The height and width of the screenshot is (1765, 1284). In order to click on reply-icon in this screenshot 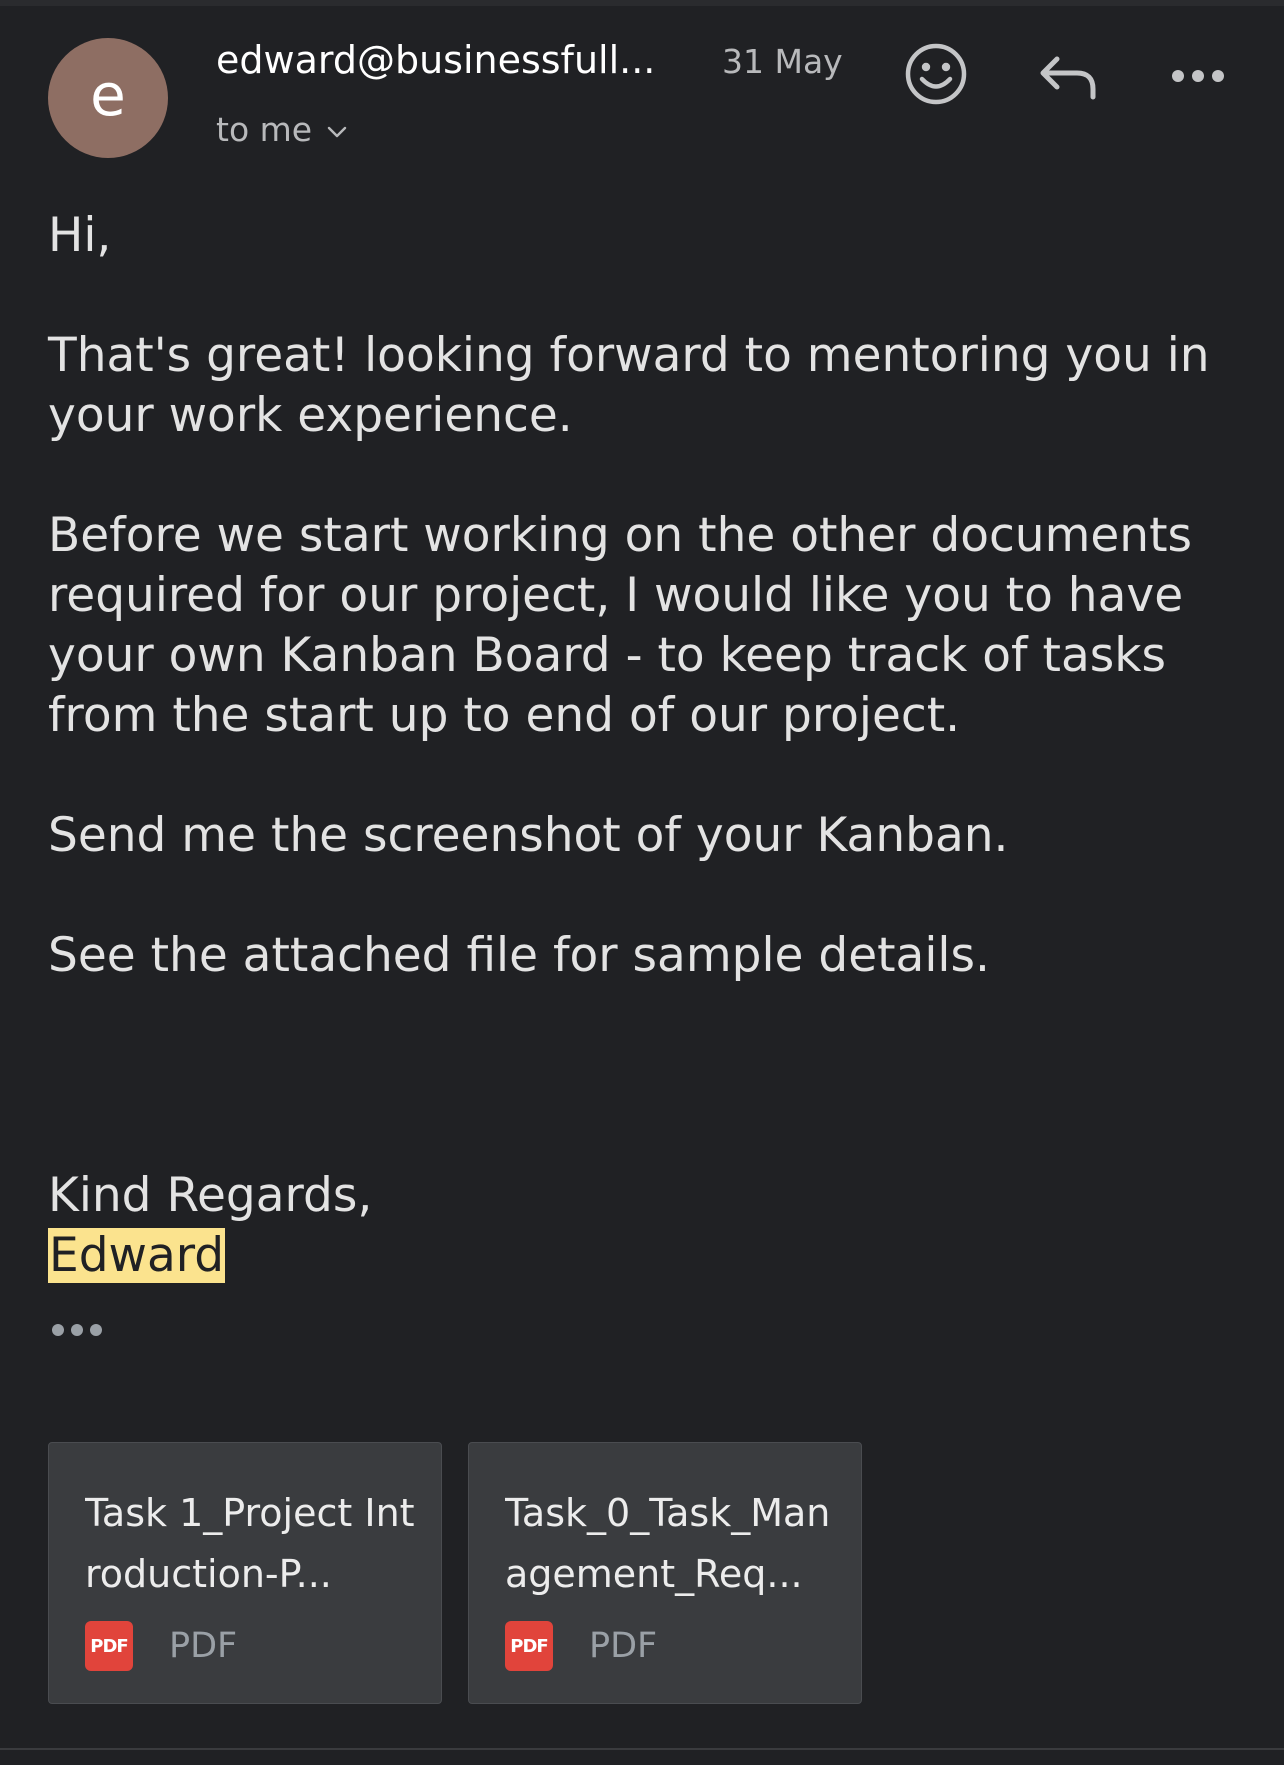, I will do `click(1068, 78)`.